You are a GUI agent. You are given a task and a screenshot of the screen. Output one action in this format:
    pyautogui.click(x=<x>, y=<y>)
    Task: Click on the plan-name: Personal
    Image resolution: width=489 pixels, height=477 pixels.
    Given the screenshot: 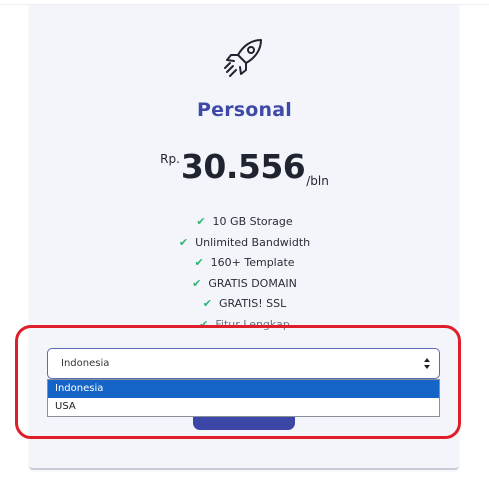 What is the action you would take?
    pyautogui.click(x=244, y=110)
    